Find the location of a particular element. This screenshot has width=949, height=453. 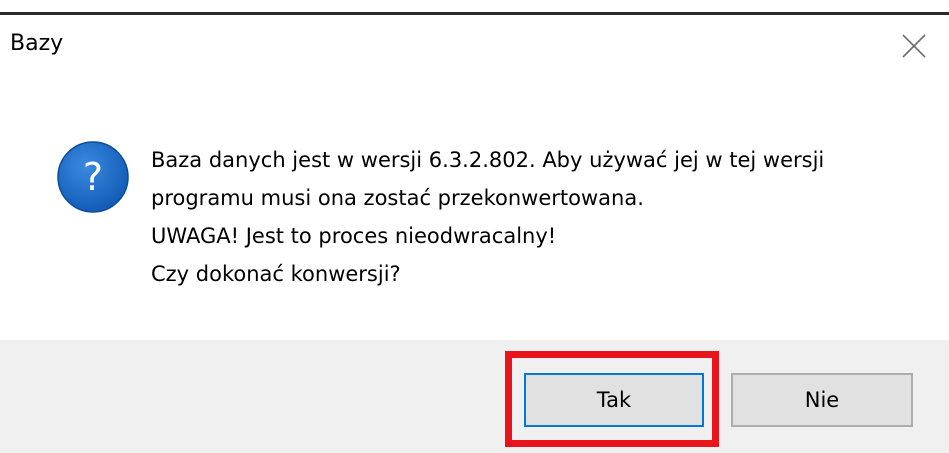

window-top-border is located at coordinates (474, 8).